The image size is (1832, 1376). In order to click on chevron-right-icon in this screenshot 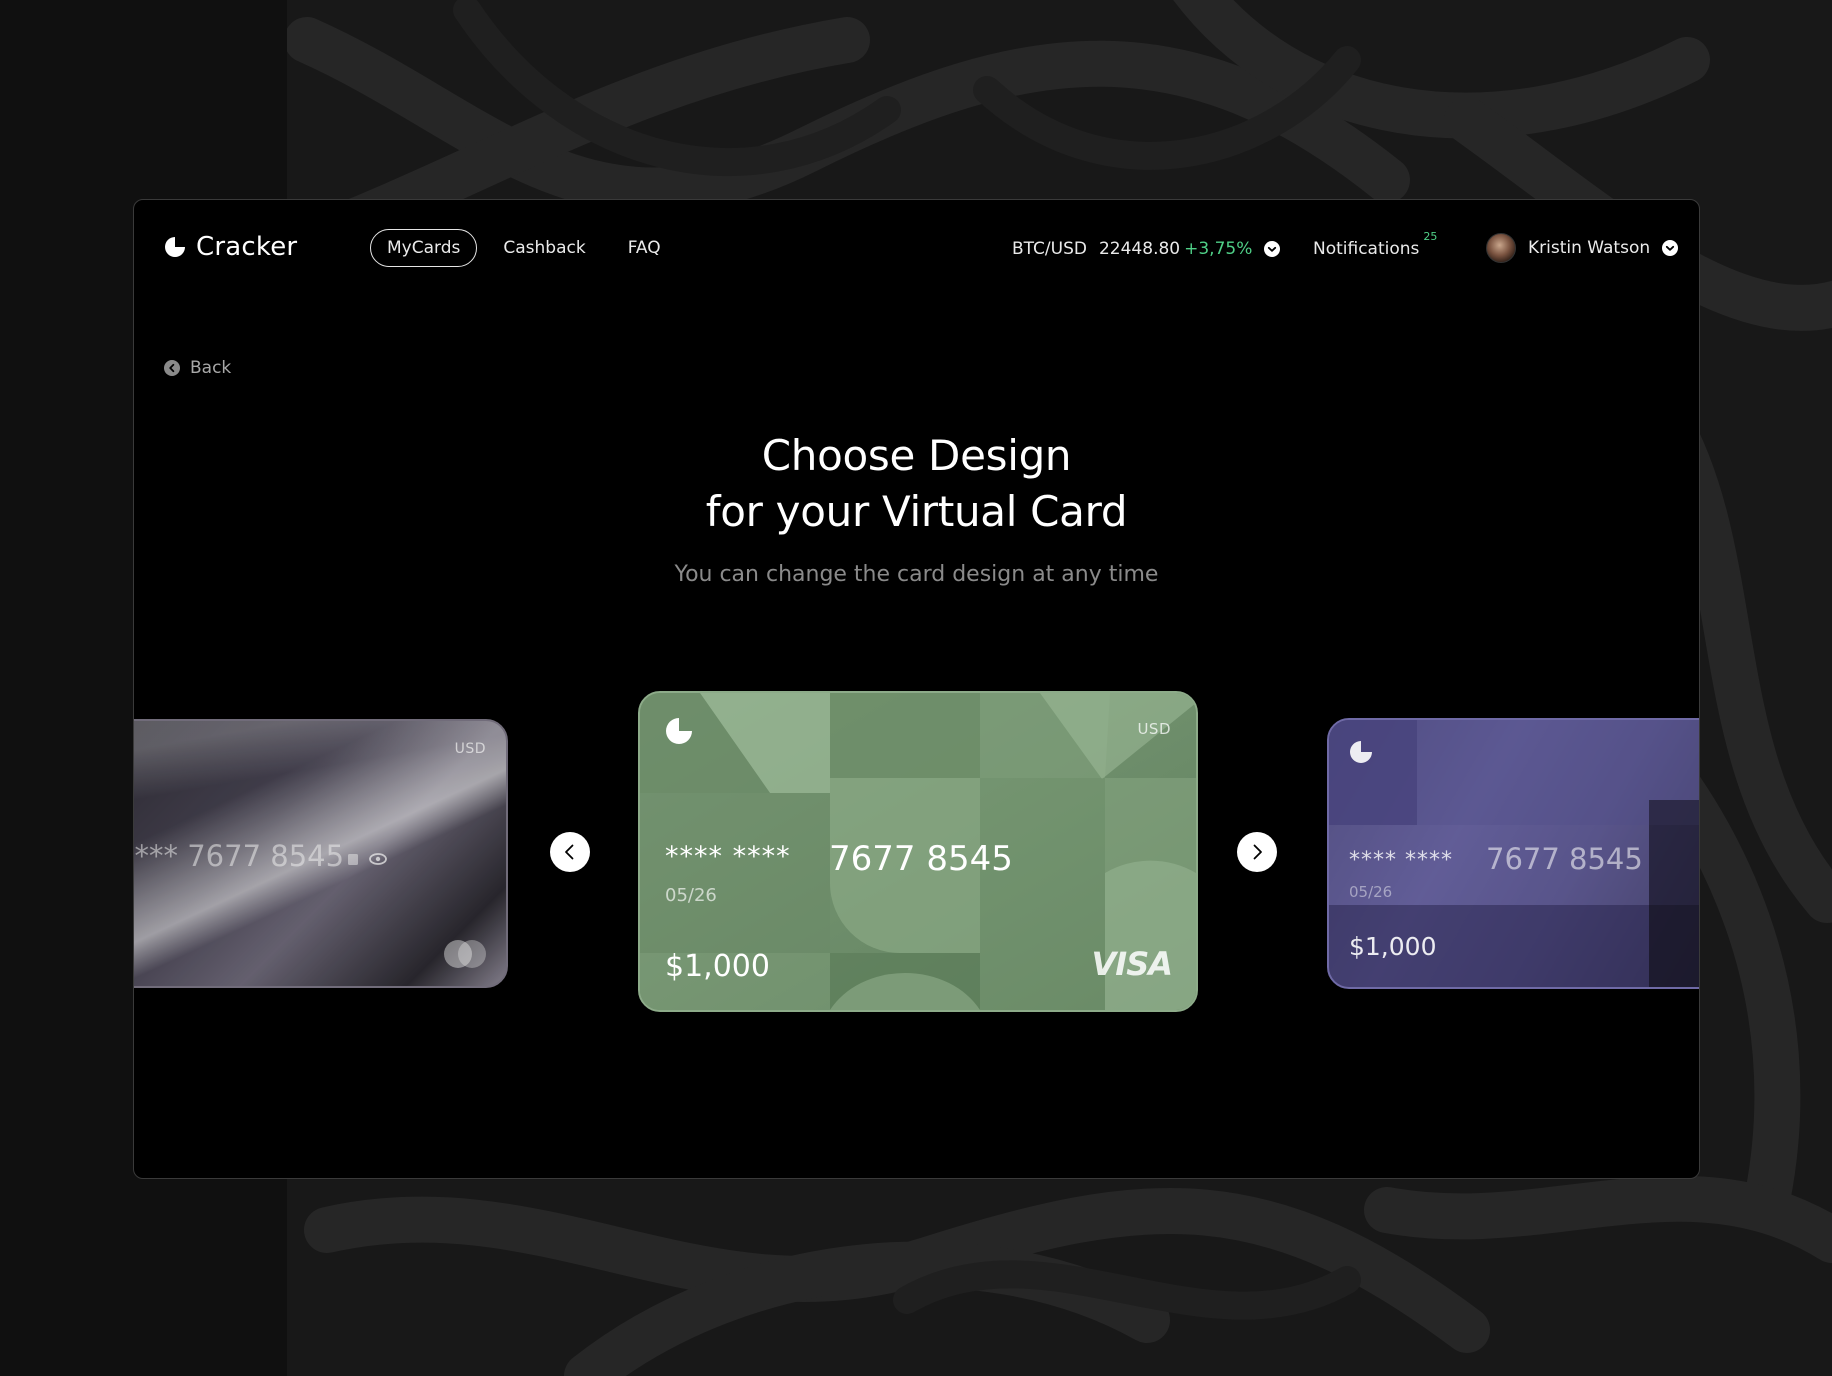, I will do `click(1257, 852)`.